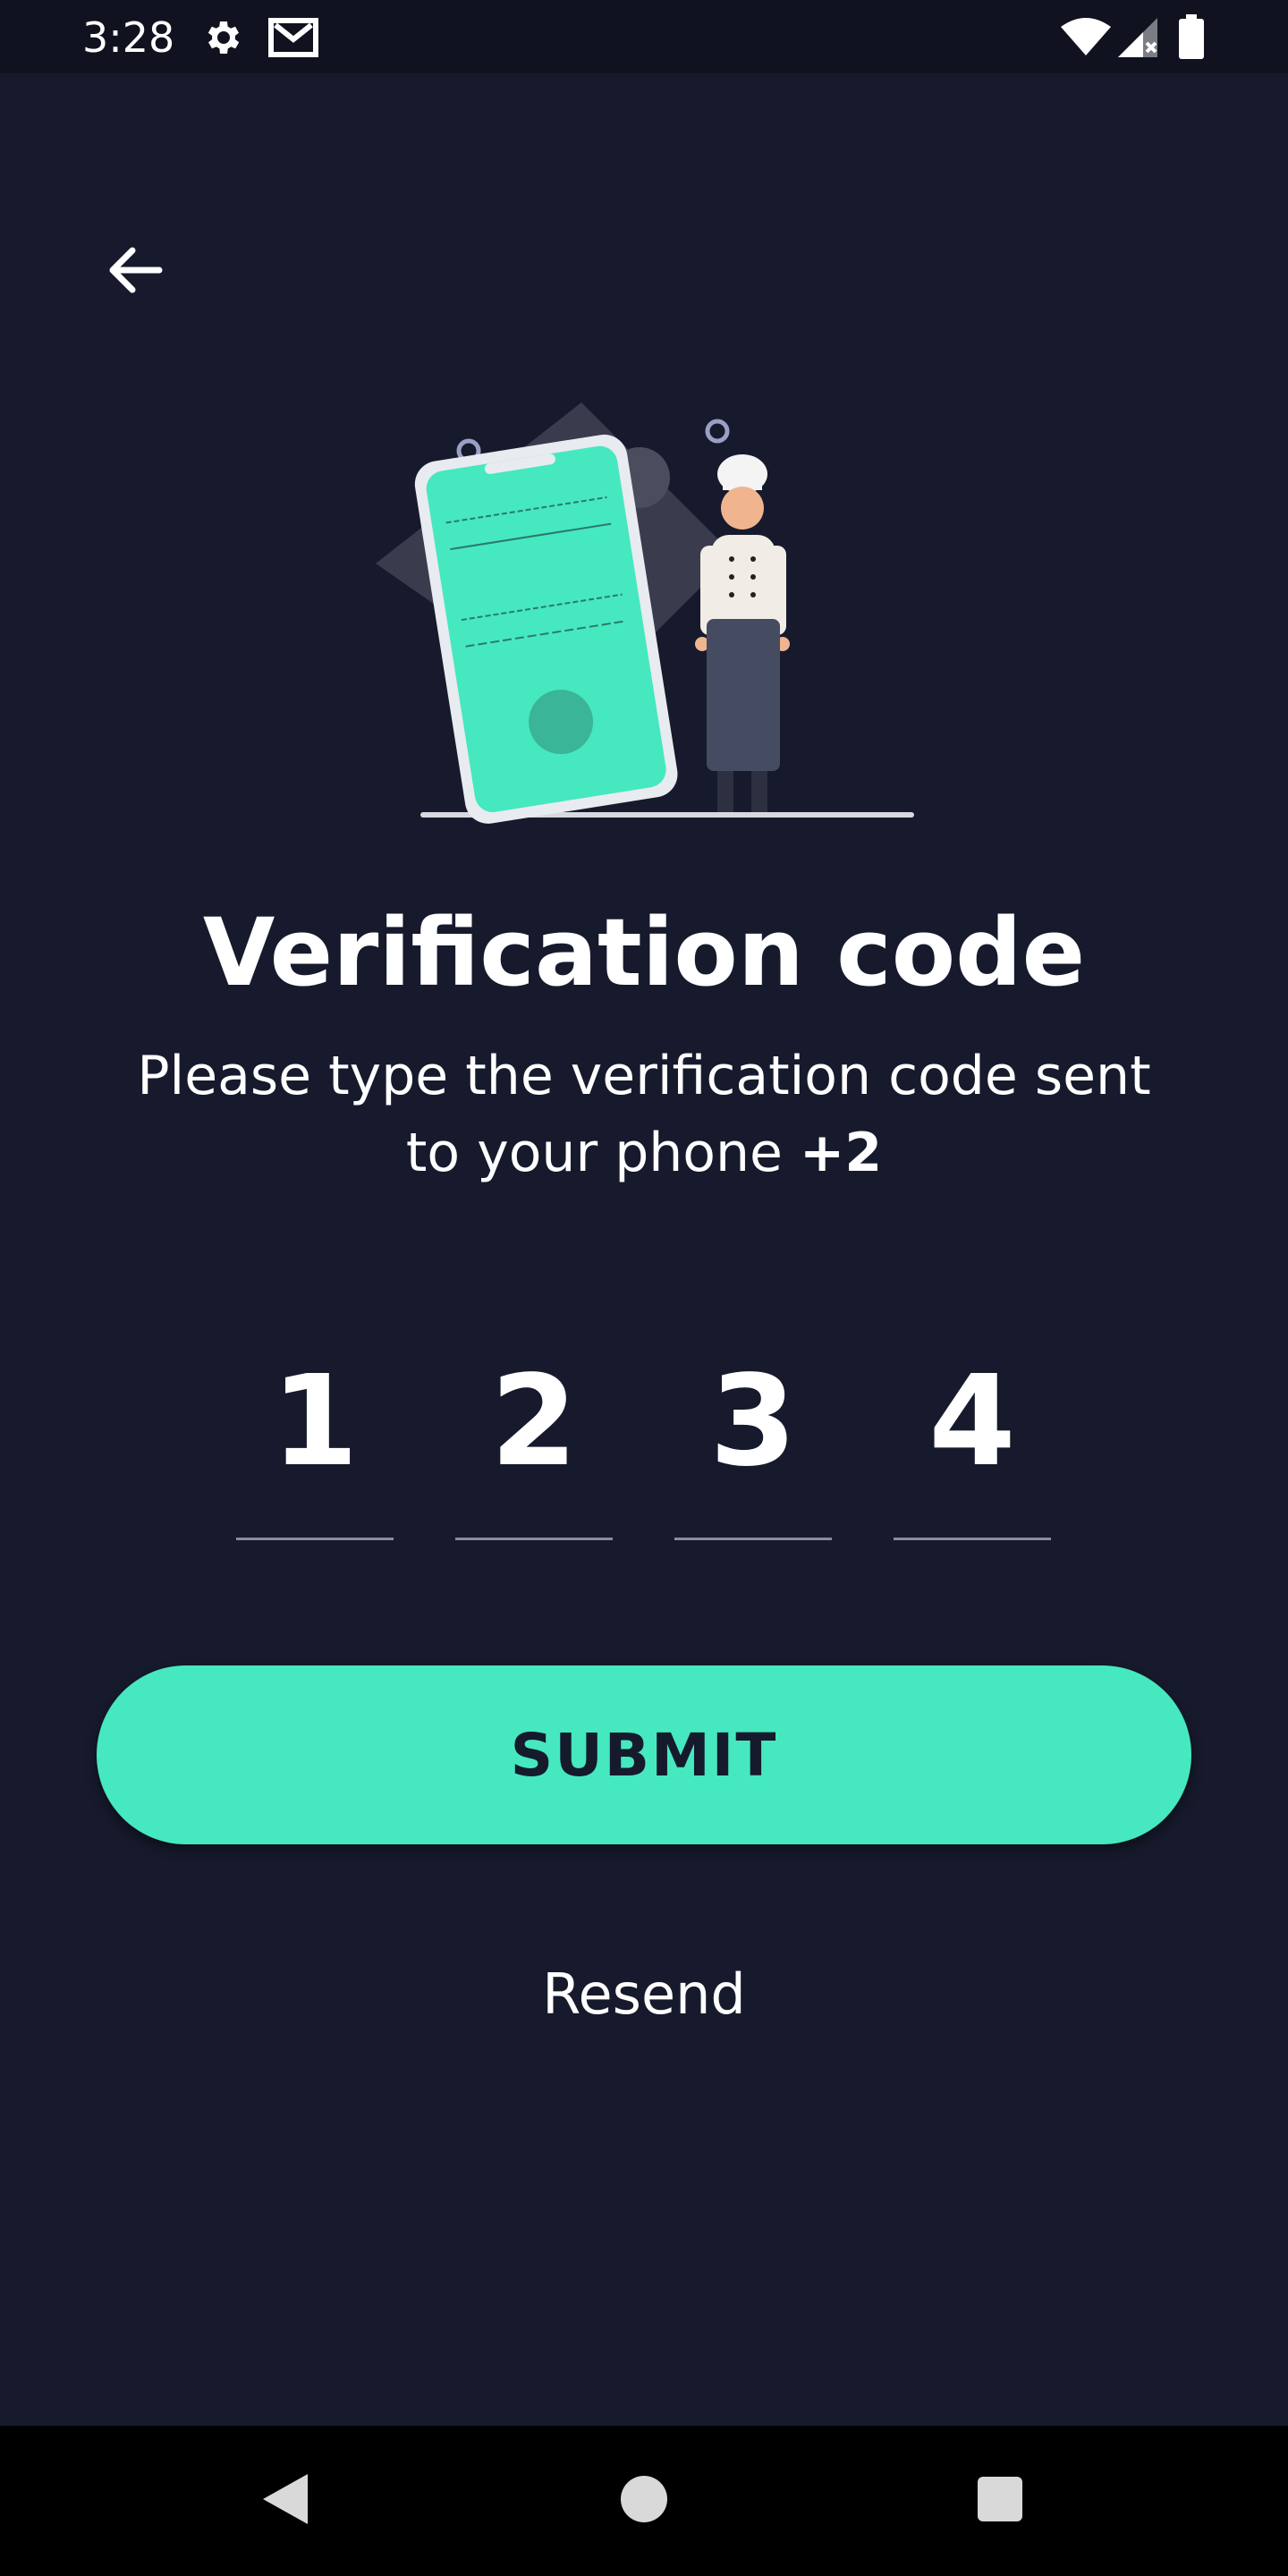 This screenshot has height=2576, width=1288. I want to click on gmail-icon, so click(293, 39).